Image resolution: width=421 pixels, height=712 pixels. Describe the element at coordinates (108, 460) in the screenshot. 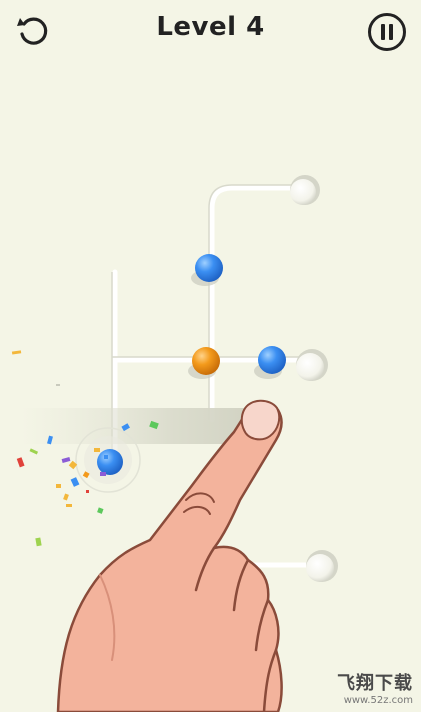

I see `potted-blue-ball` at that location.